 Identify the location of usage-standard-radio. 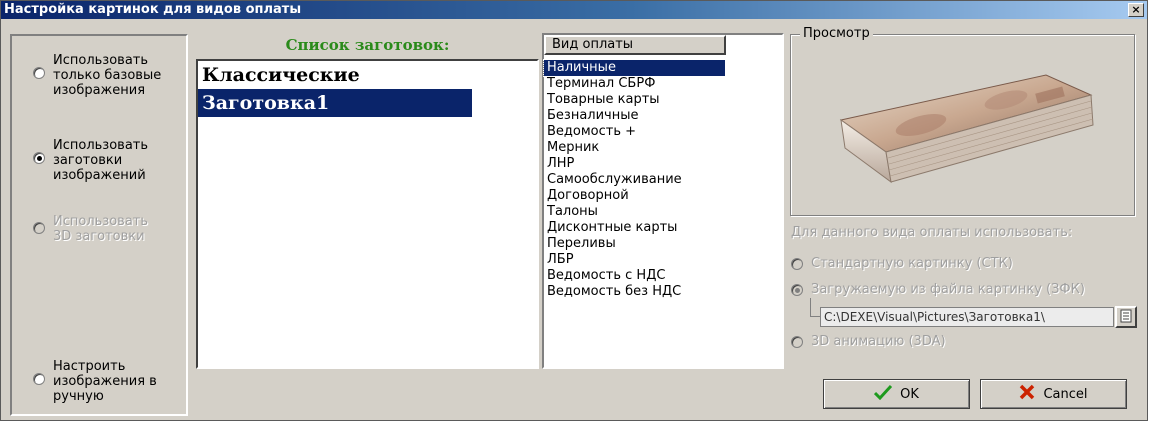
(797, 264).